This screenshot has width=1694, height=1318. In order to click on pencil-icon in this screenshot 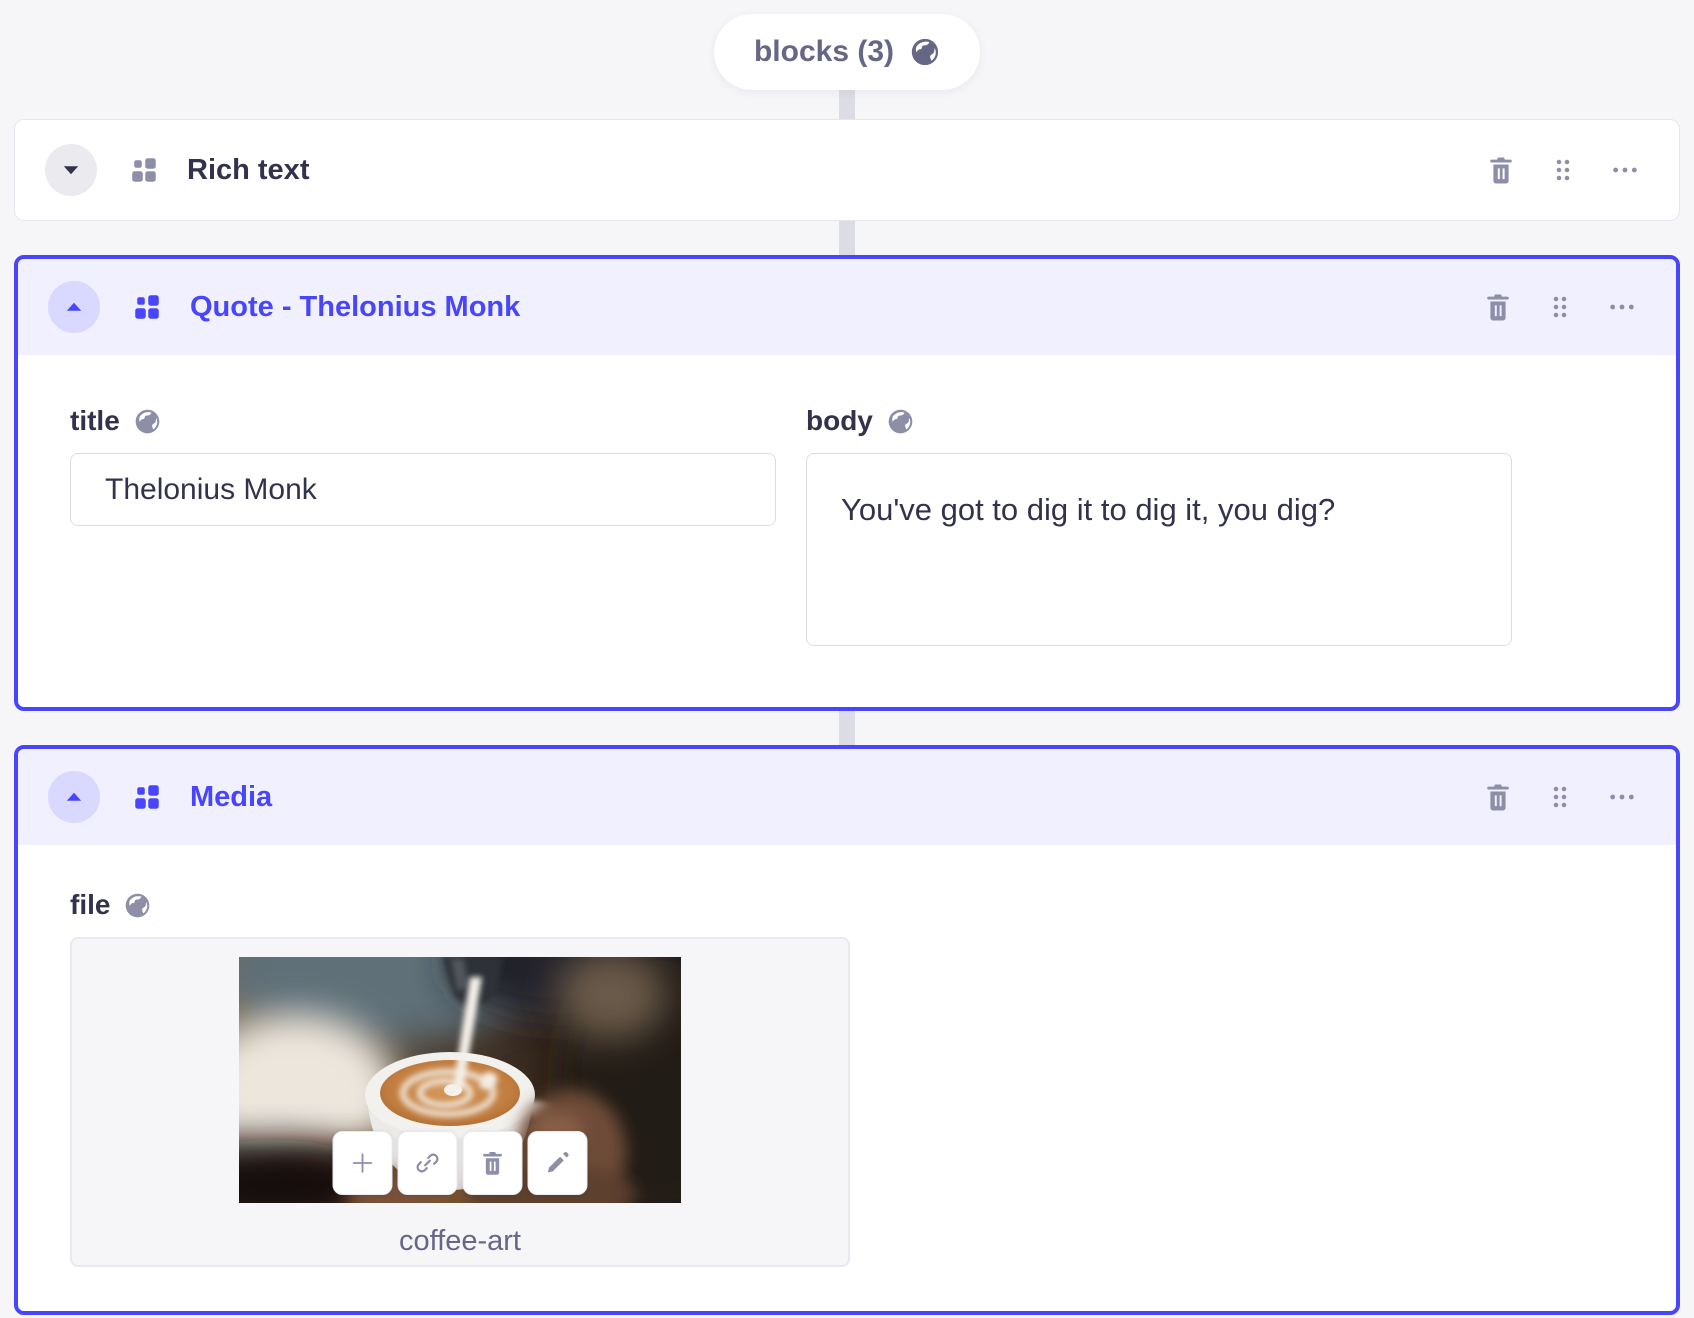, I will do `click(558, 1162)`.